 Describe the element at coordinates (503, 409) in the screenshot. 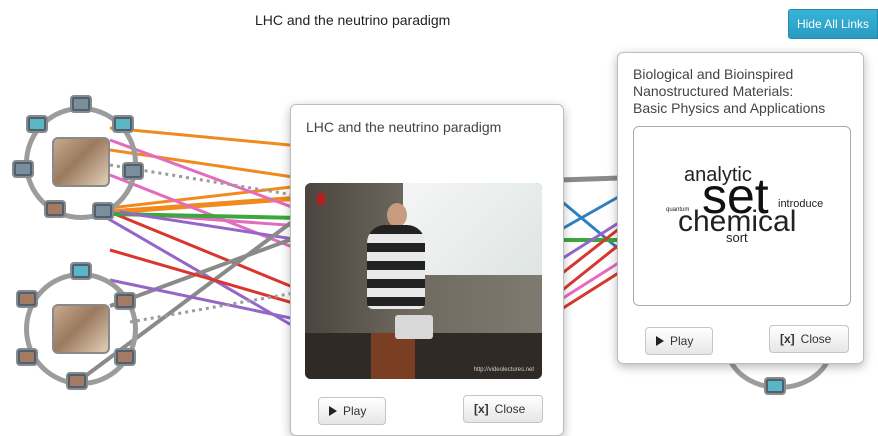

I see `video-close-button: [x] Close` at that location.